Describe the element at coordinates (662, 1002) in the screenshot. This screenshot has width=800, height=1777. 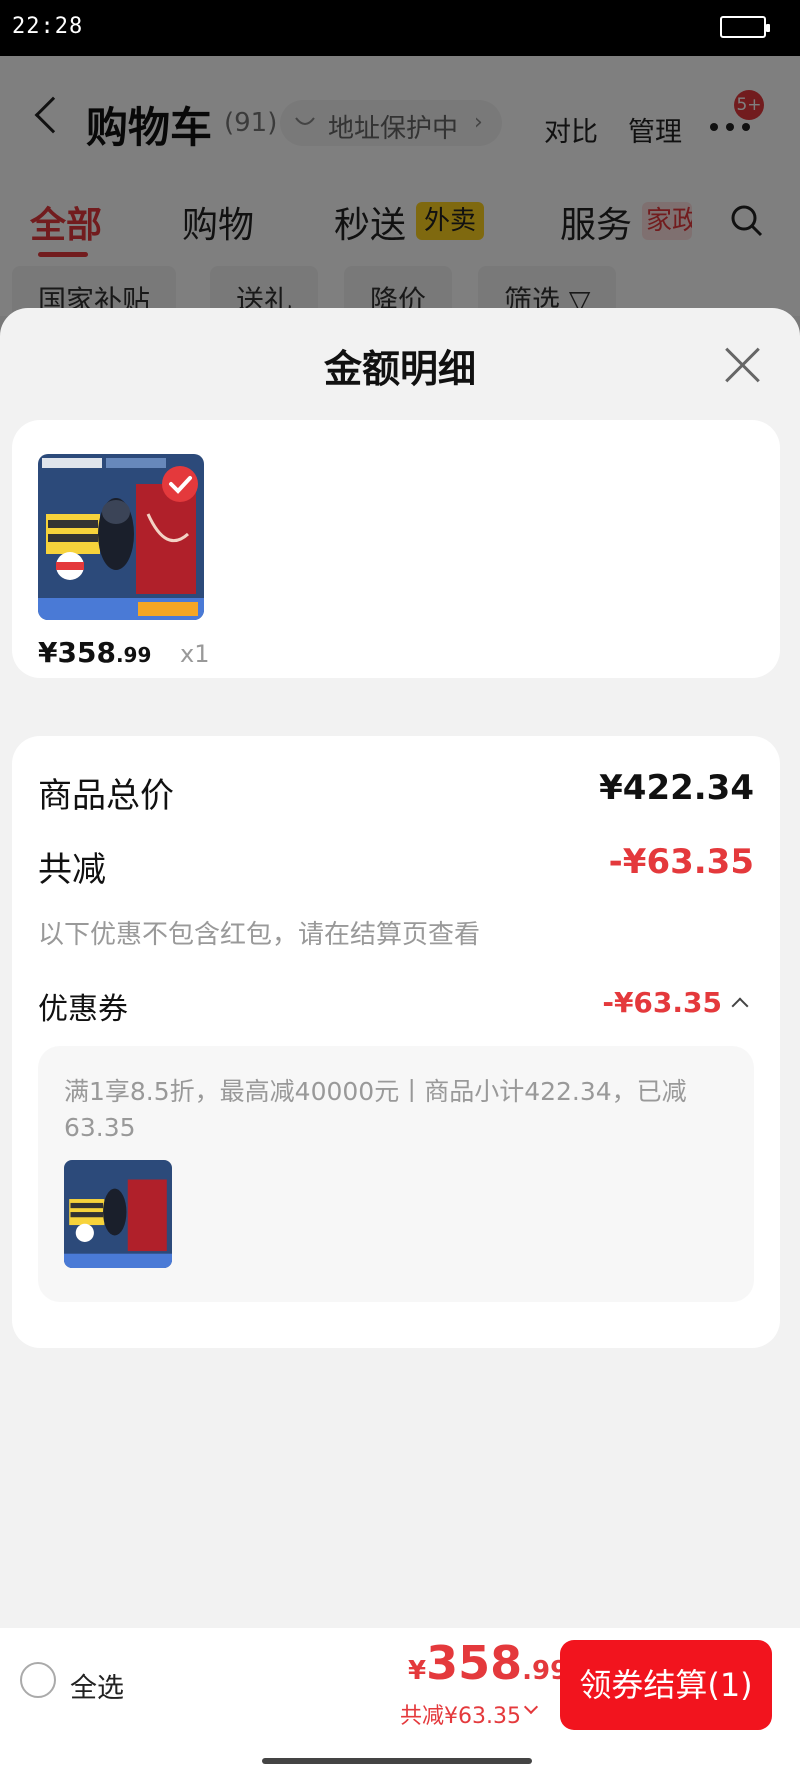
I see `coupon-value: -¥63.35` at that location.